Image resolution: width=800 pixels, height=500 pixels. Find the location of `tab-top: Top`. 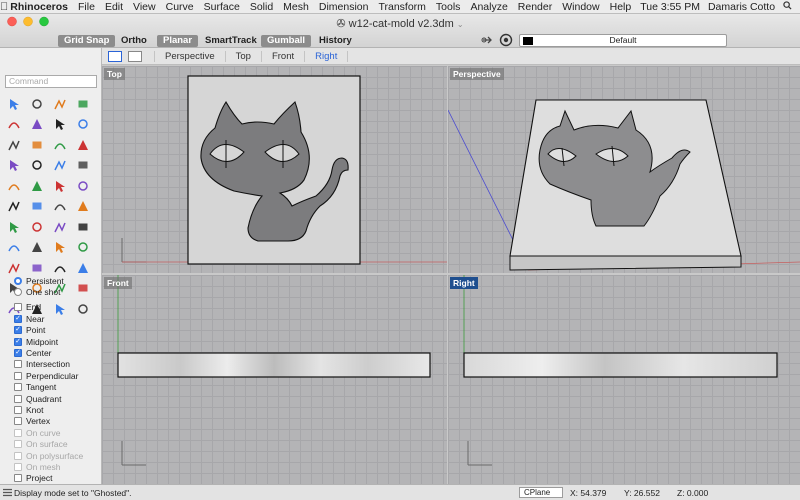

tab-top: Top is located at coordinates (242, 56).